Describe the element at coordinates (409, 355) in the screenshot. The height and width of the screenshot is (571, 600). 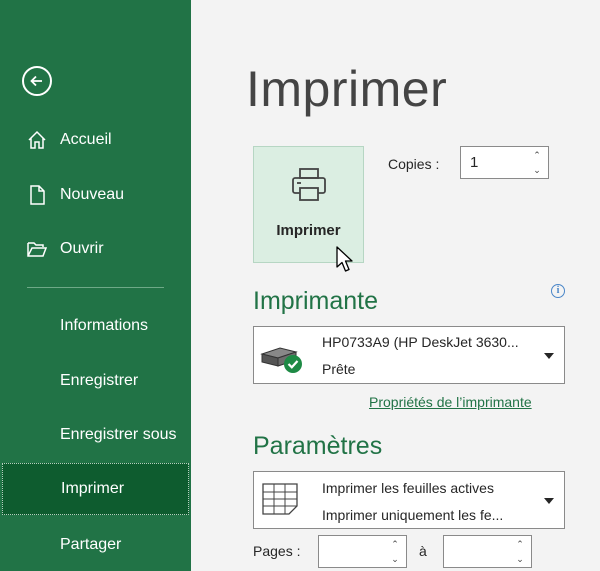
I see `printer-dropdown: HP0733A9 (HP DeskJet 3630... Prête` at that location.